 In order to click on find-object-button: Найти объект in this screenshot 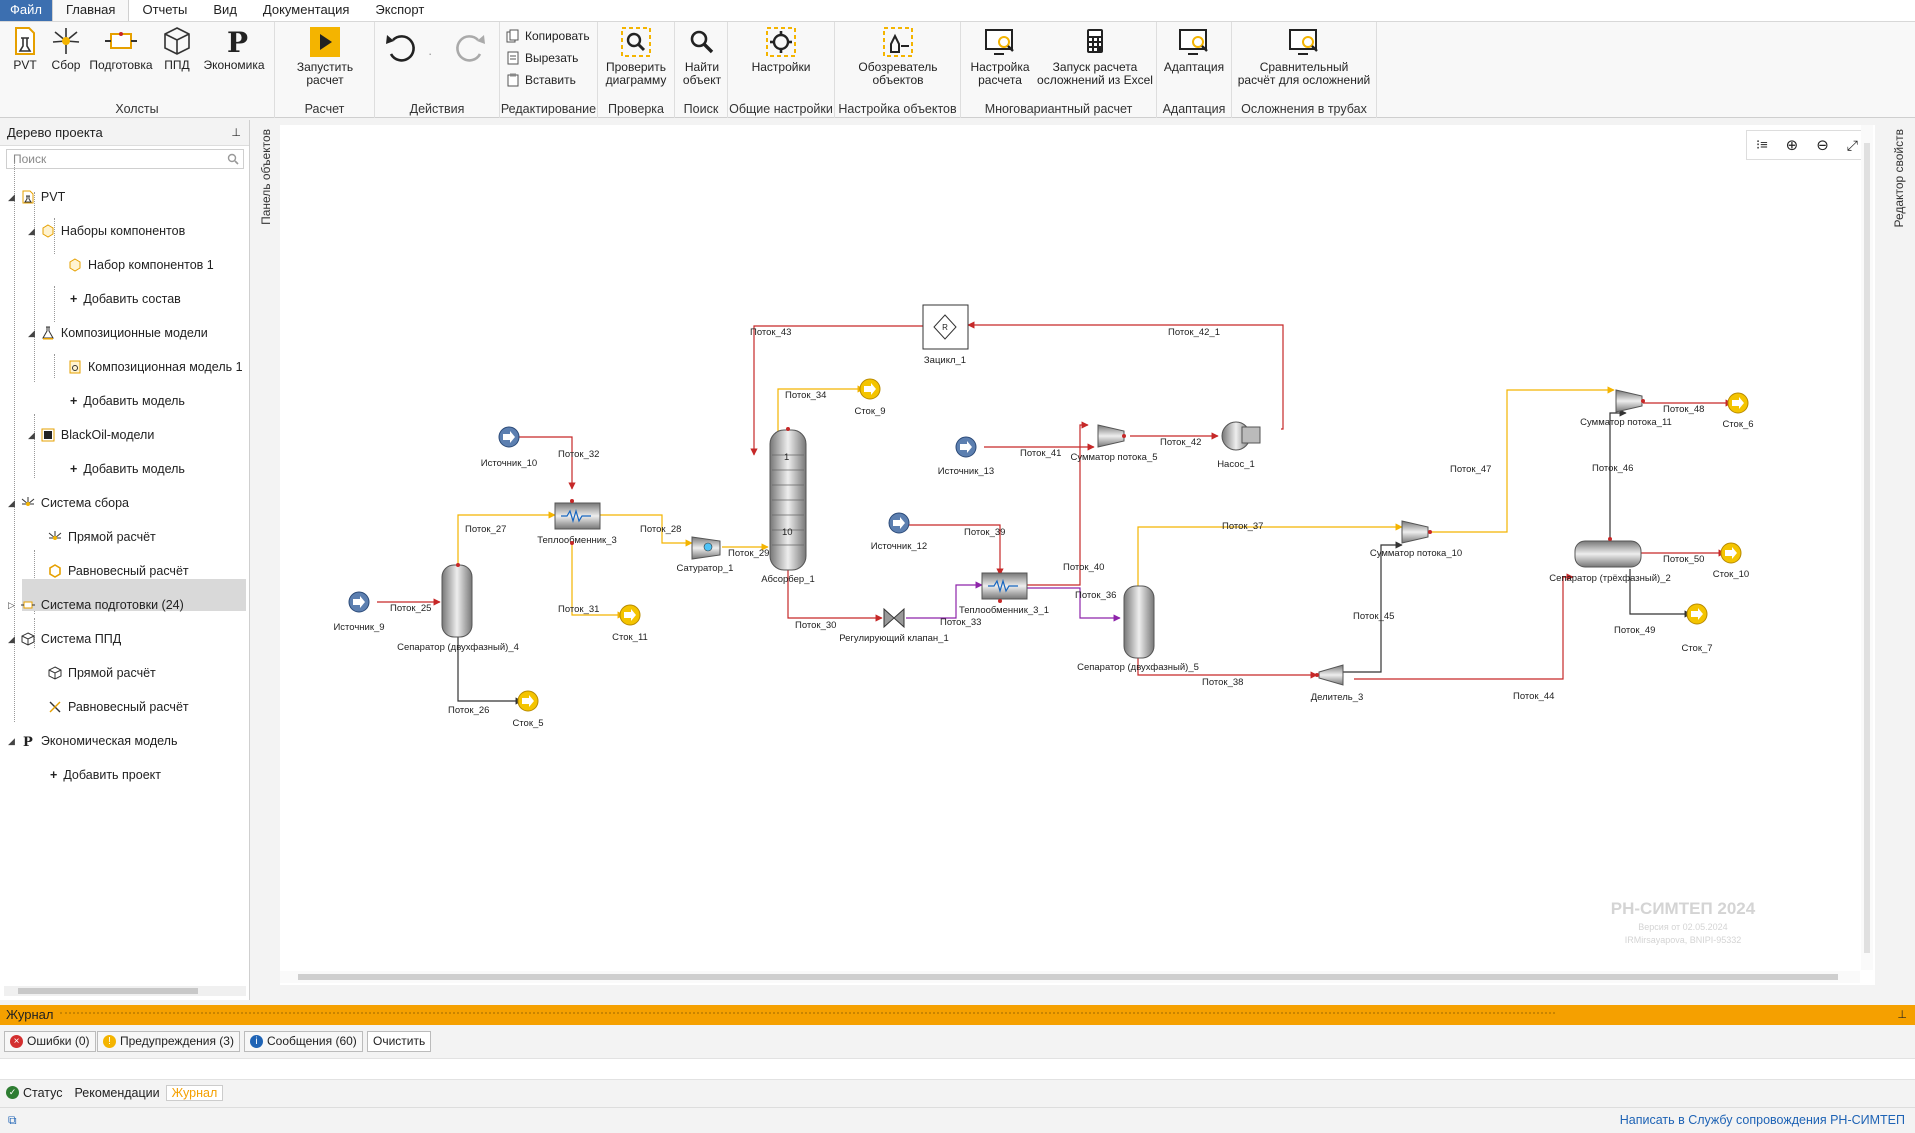, I will do `click(702, 56)`.